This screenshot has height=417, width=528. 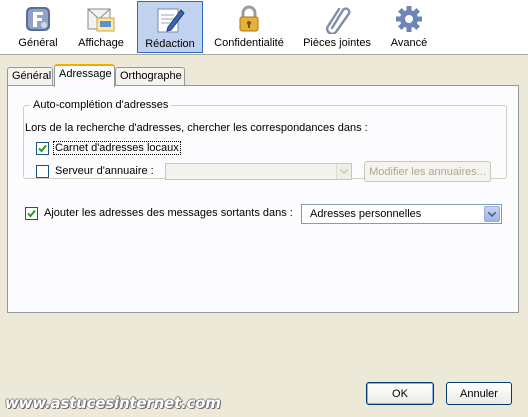 I want to click on outgoing-addresses-checkbox, so click(x=31, y=213).